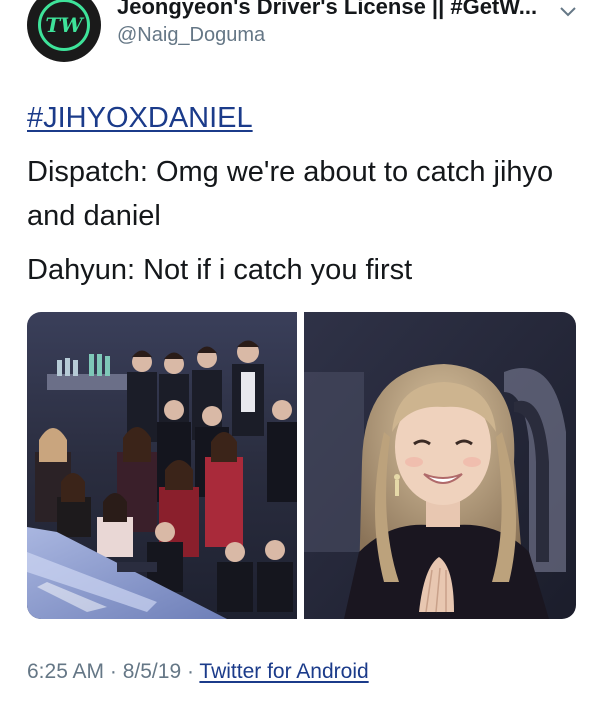  Describe the element at coordinates (191, 35) in the screenshot. I see `author-handle: @Naig_Doguma` at that location.